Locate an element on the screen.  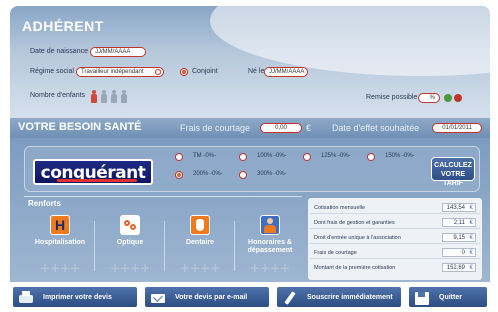
email-button: Votre devis par e-mail is located at coordinates (207, 297).